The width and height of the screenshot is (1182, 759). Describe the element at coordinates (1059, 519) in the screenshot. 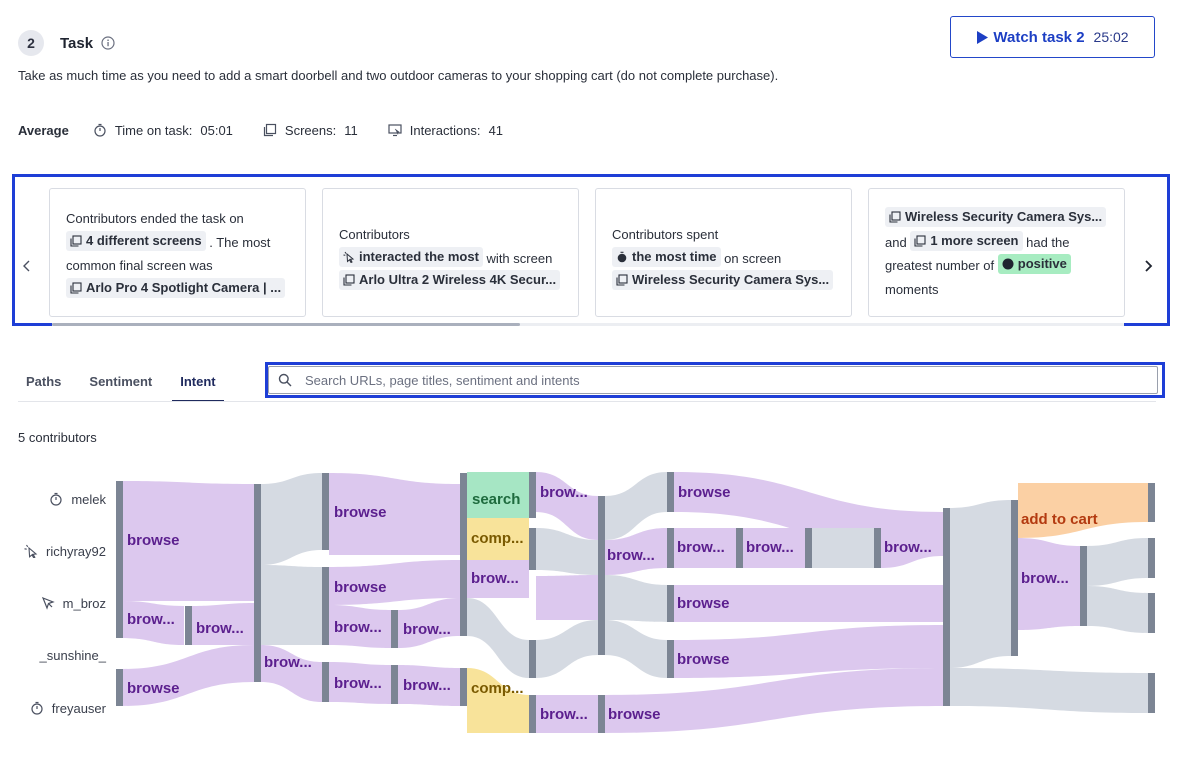

I see `node-add-to-cart: add to cart` at that location.